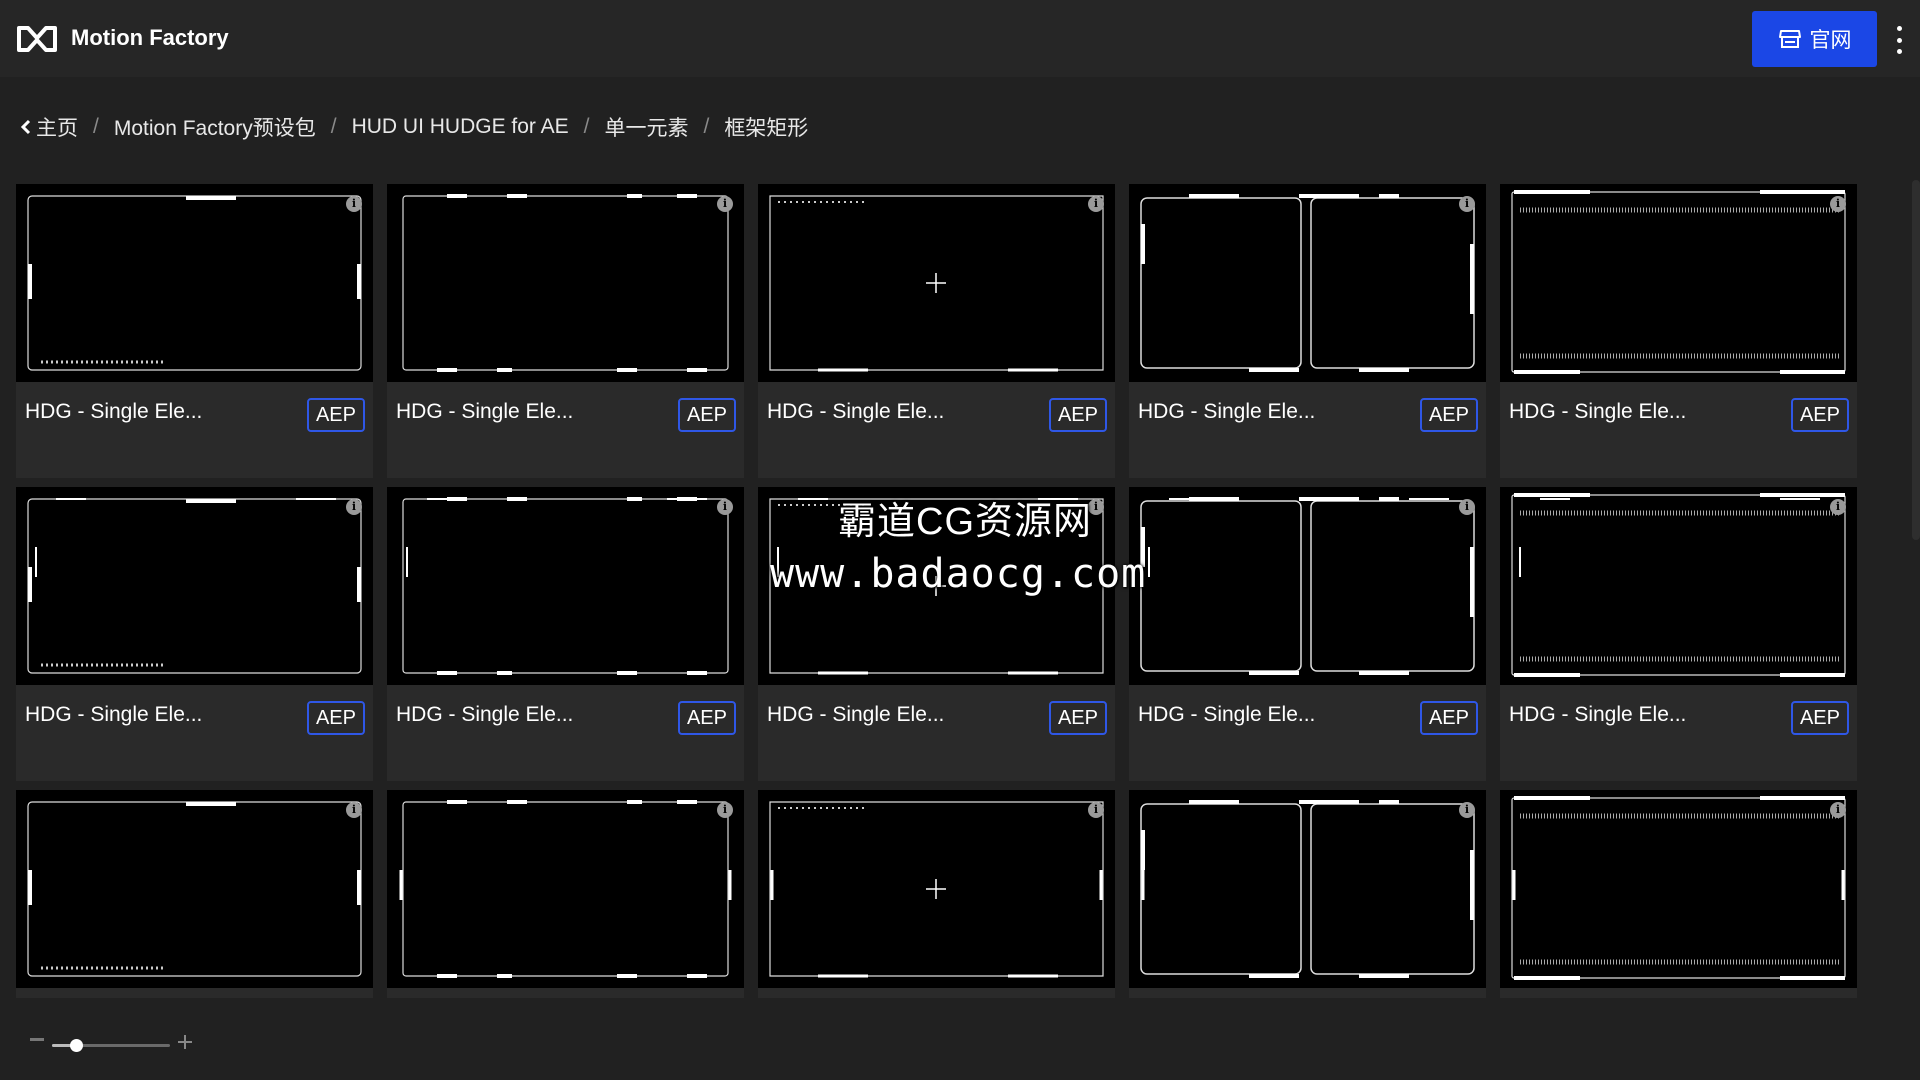 The image size is (1920, 1080). I want to click on store-icon, so click(1789, 39).